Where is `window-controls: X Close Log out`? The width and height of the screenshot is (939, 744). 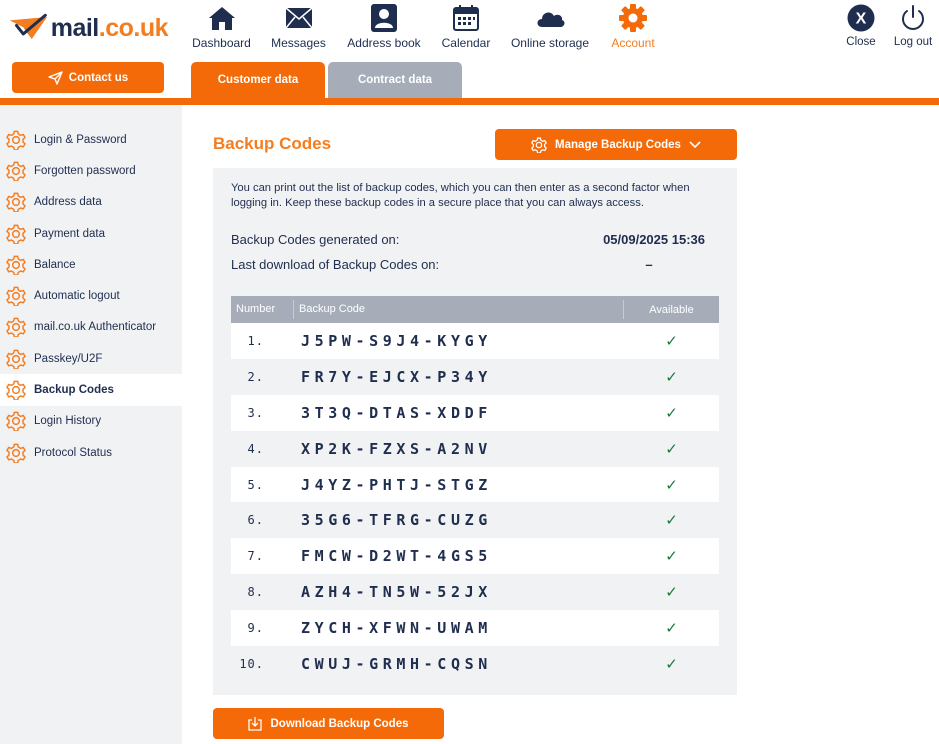
window-controls: X Close Log out is located at coordinates (887, 25).